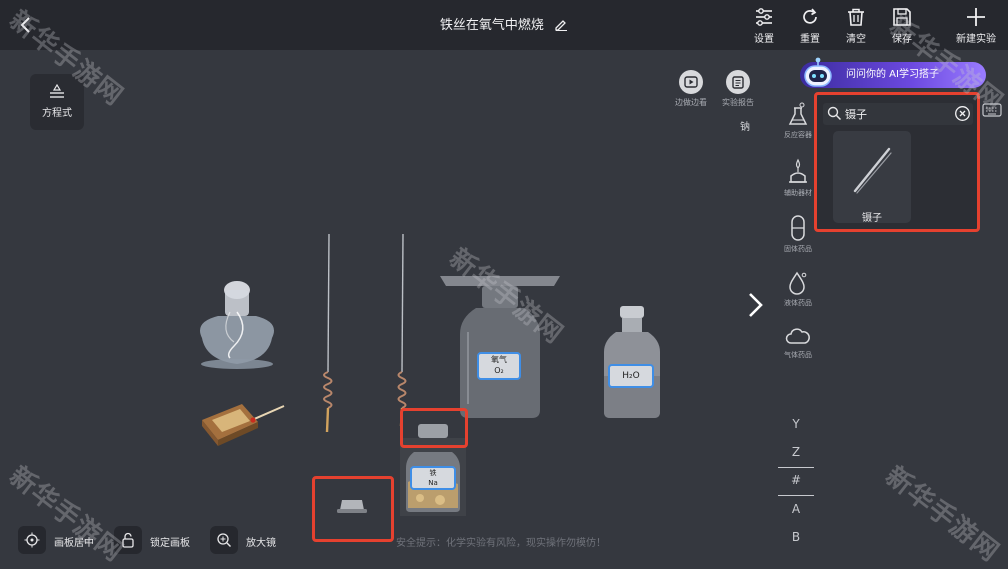  I want to click on magnifier-button: 放大镜, so click(250, 540).